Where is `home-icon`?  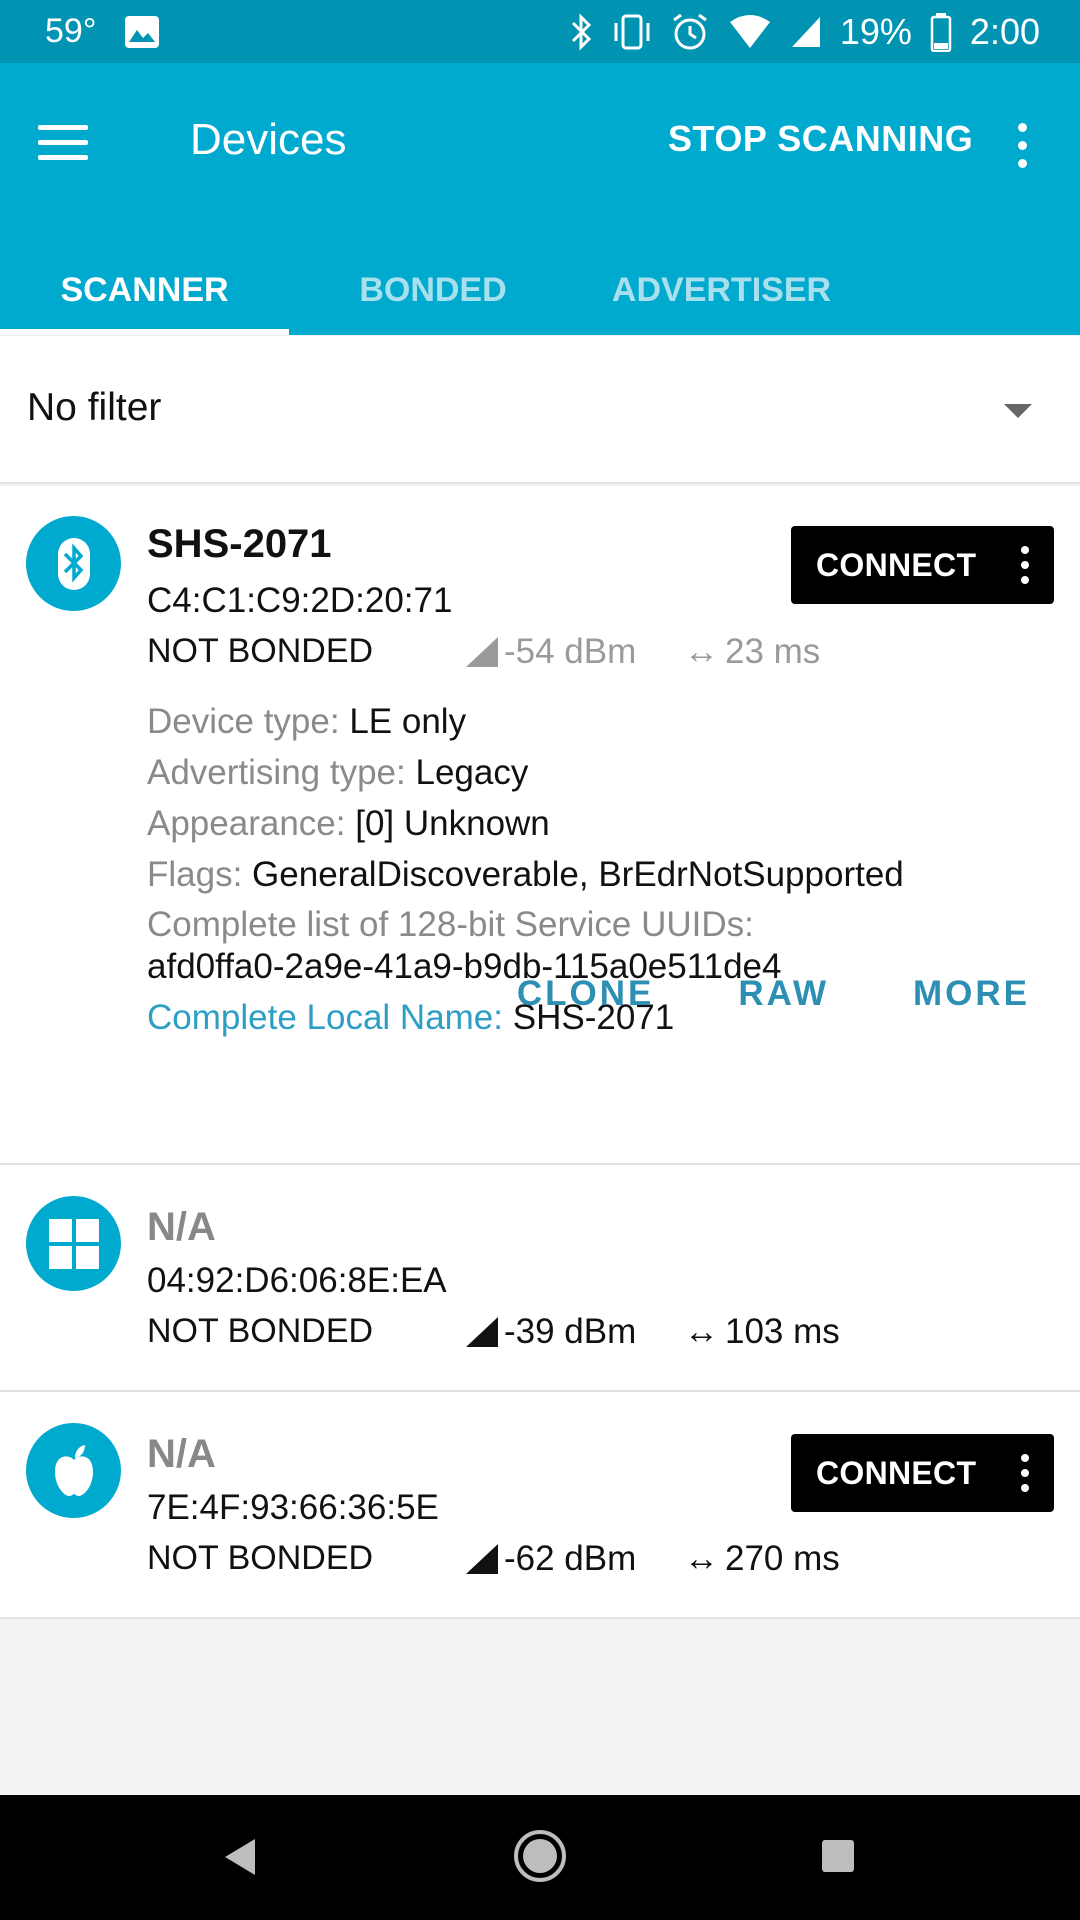
home-icon is located at coordinates (540, 1856).